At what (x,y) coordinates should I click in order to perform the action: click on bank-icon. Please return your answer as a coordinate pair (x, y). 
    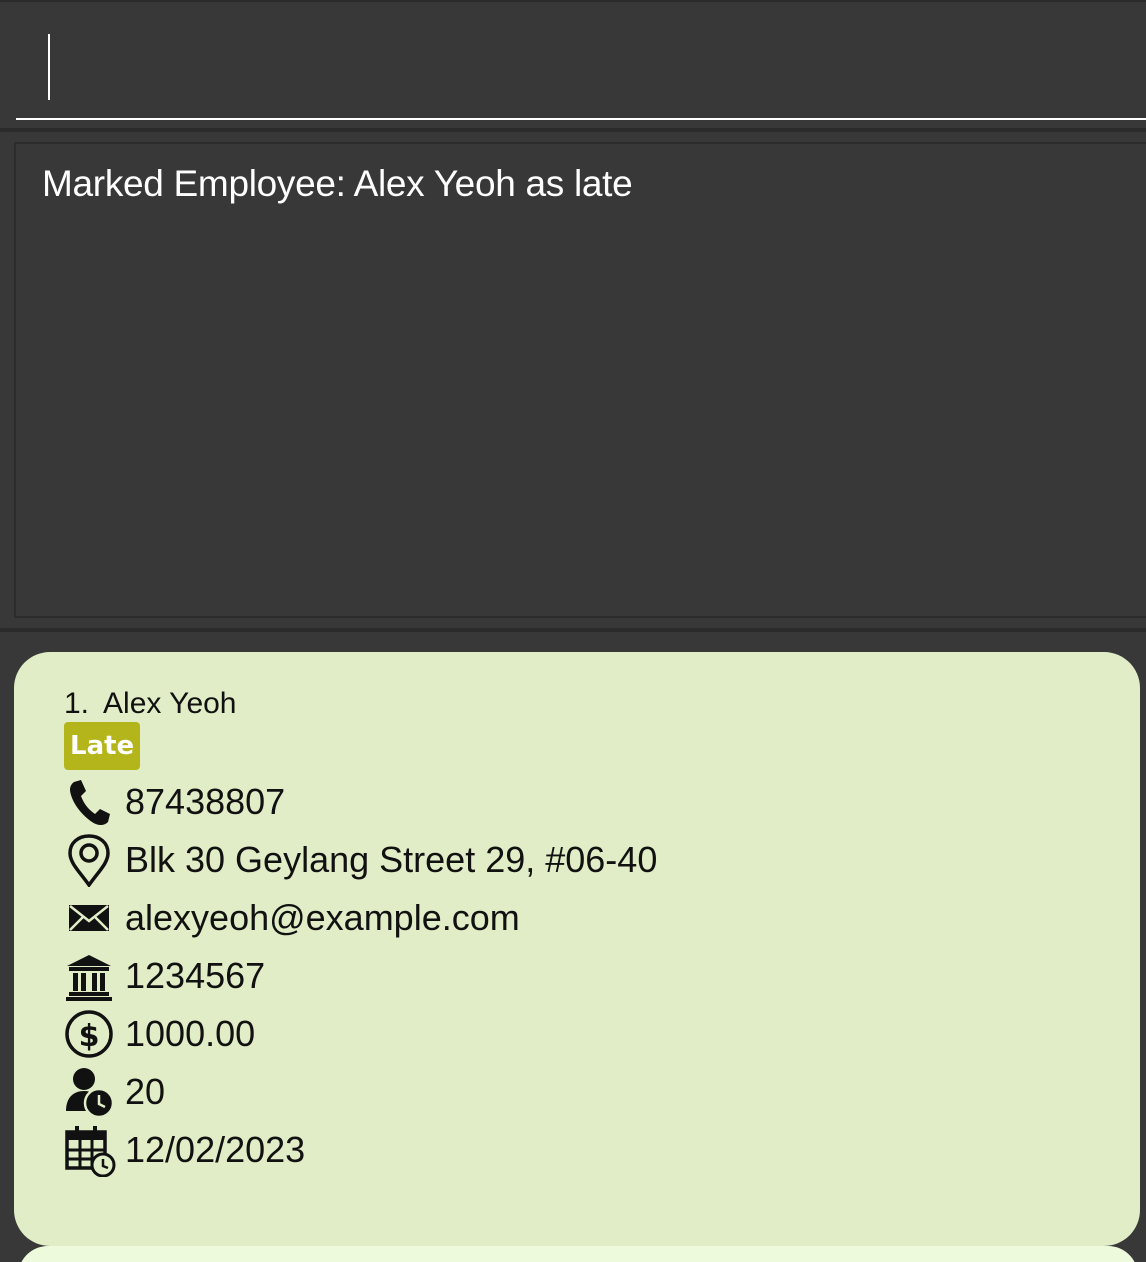
    Looking at the image, I should click on (89, 976).